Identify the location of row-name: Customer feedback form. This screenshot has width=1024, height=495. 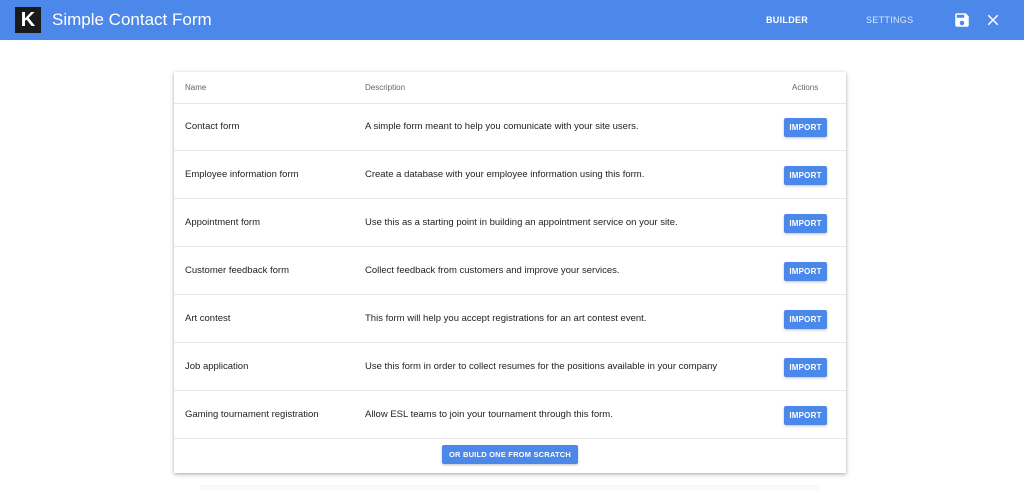
(237, 270).